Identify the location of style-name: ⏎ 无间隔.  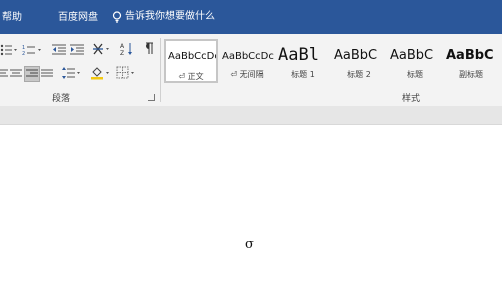
(247, 74).